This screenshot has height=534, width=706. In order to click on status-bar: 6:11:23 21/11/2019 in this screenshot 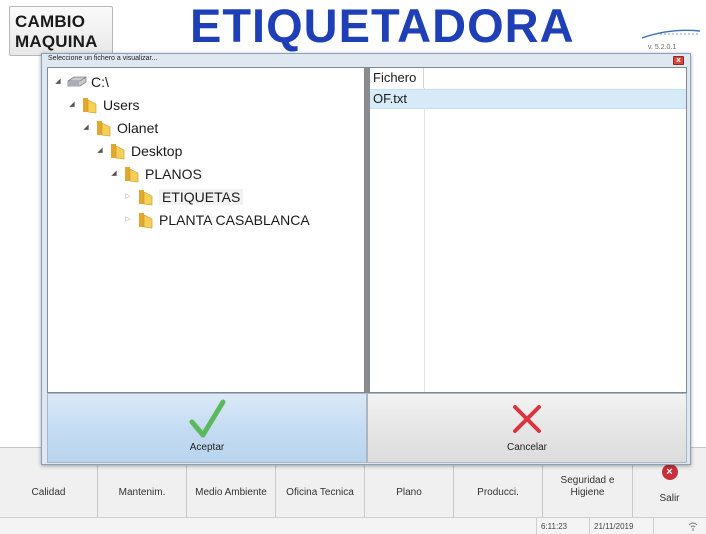, I will do `click(353, 525)`.